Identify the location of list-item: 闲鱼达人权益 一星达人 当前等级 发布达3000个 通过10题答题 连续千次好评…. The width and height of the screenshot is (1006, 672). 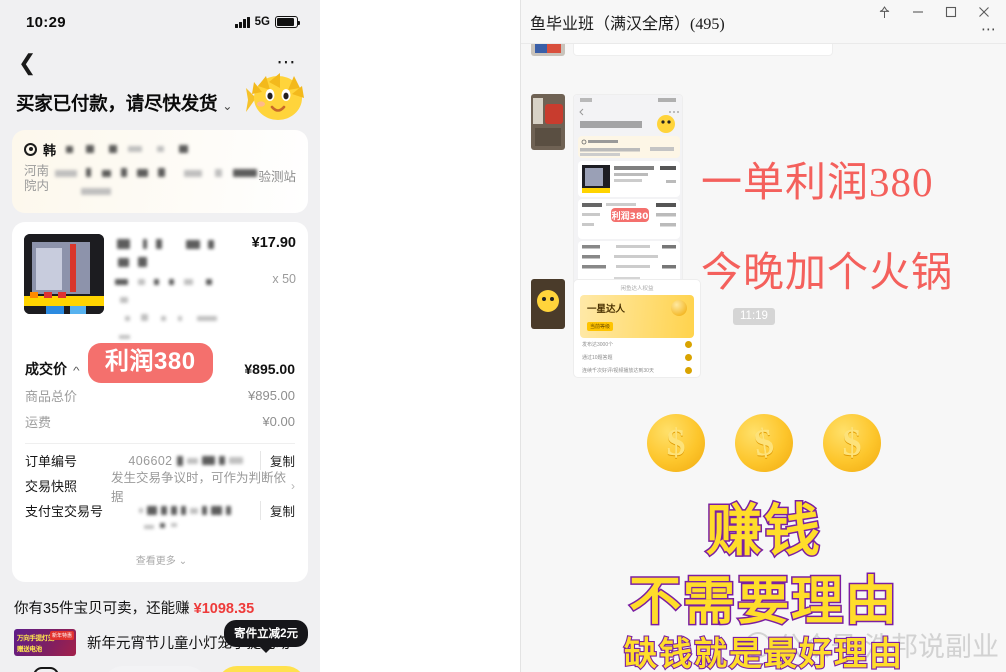
(616, 328).